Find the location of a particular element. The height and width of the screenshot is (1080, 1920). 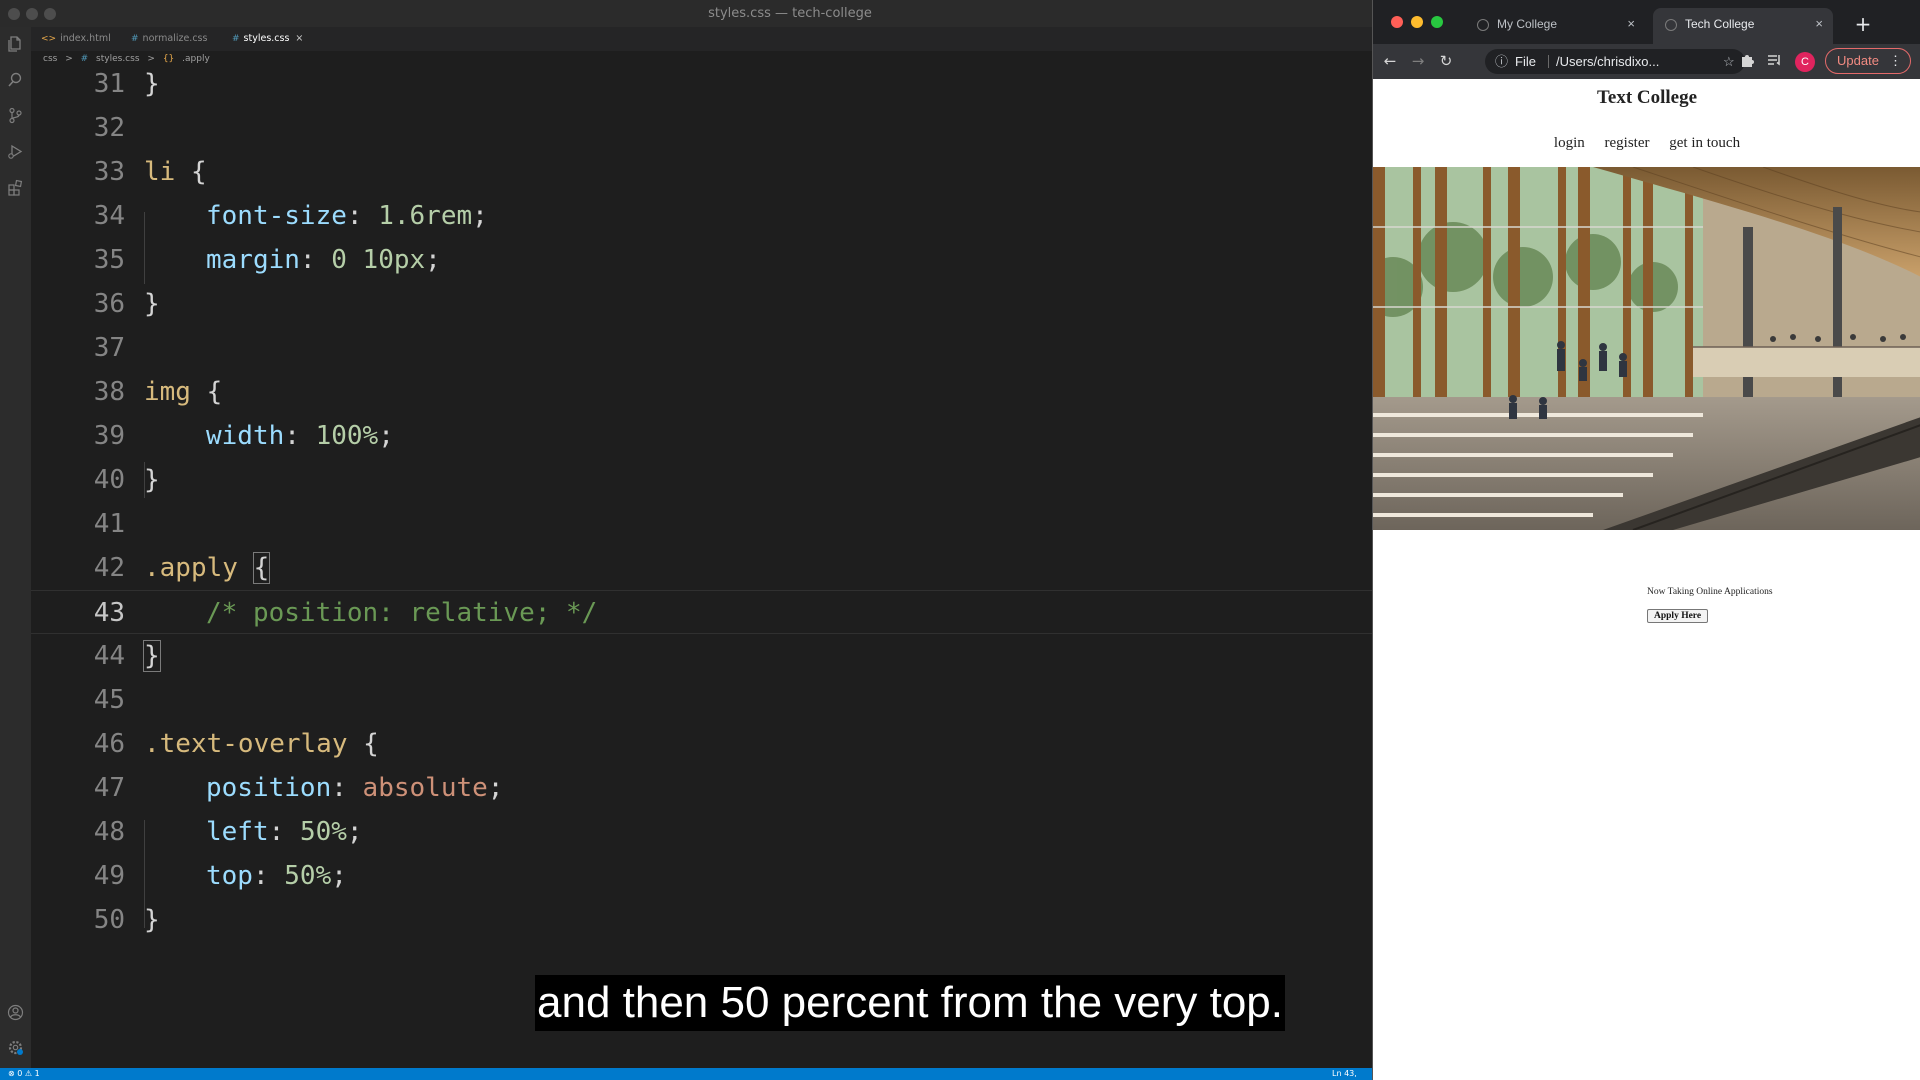

vscode-titlebar: styles.css — tech-college is located at coordinates (686, 13).